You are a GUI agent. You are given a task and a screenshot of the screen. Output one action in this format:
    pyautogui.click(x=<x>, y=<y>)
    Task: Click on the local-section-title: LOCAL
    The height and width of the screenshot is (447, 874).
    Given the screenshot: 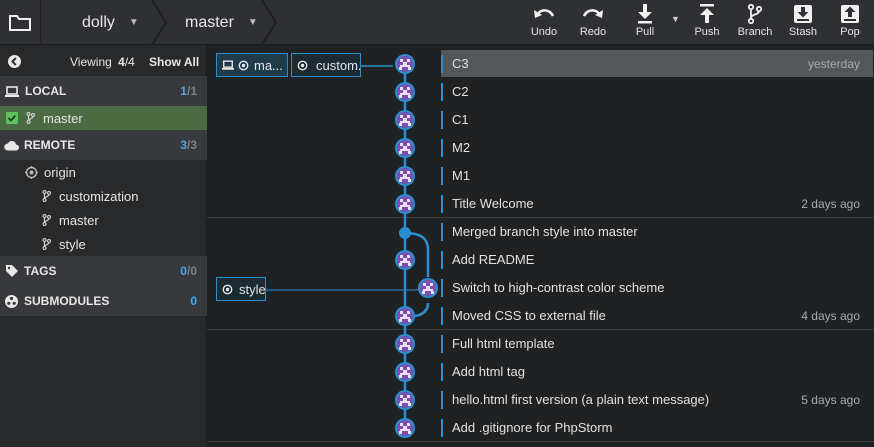 What is the action you would take?
    pyautogui.click(x=46, y=91)
    